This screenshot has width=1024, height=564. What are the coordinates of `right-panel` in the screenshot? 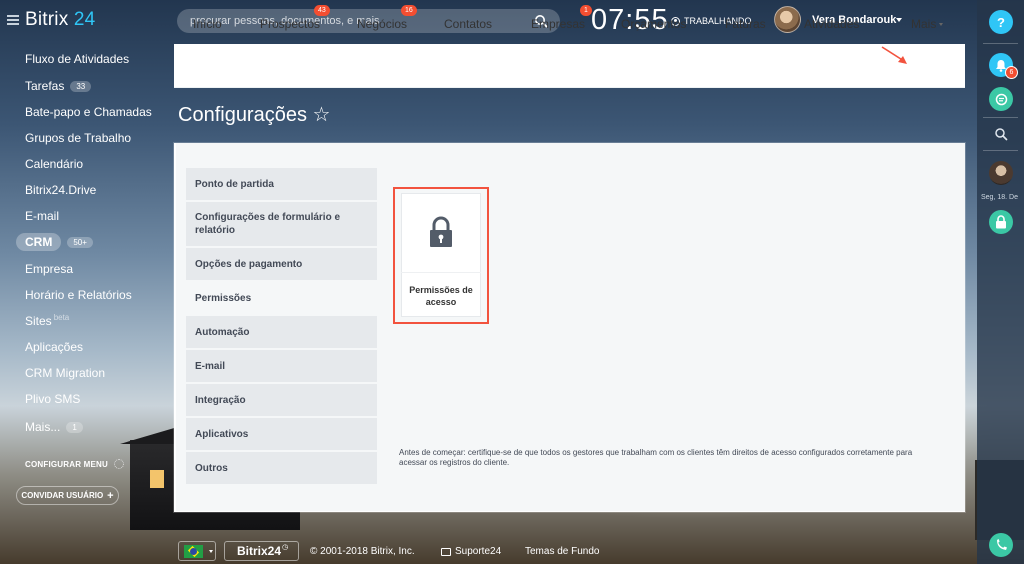 It's located at (1000, 282).